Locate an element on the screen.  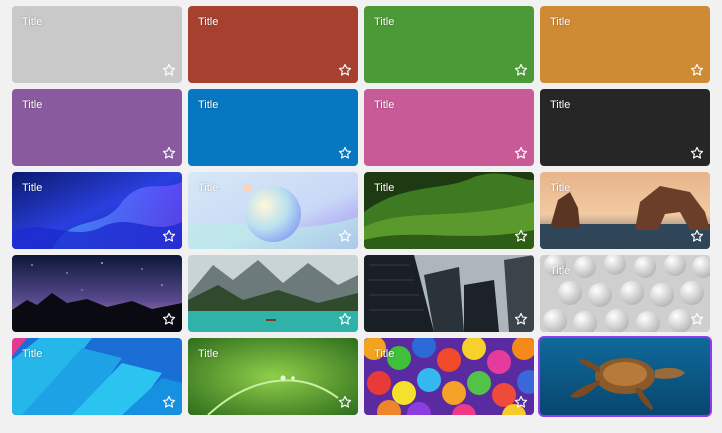
night-sky-image is located at coordinates (97, 293).